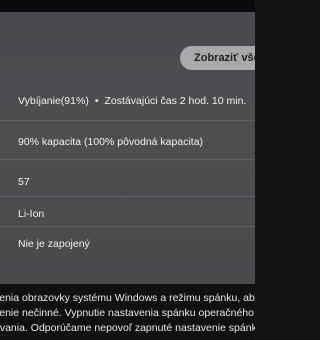  Describe the element at coordinates (53, 101) in the screenshot. I see `battery-status: Vybíjanie(91%)` at that location.